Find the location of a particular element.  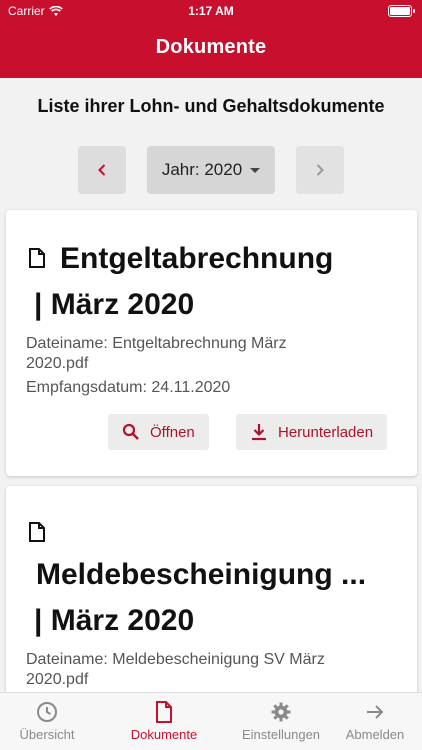

tab-documents: Dokumente is located at coordinates (164, 721).